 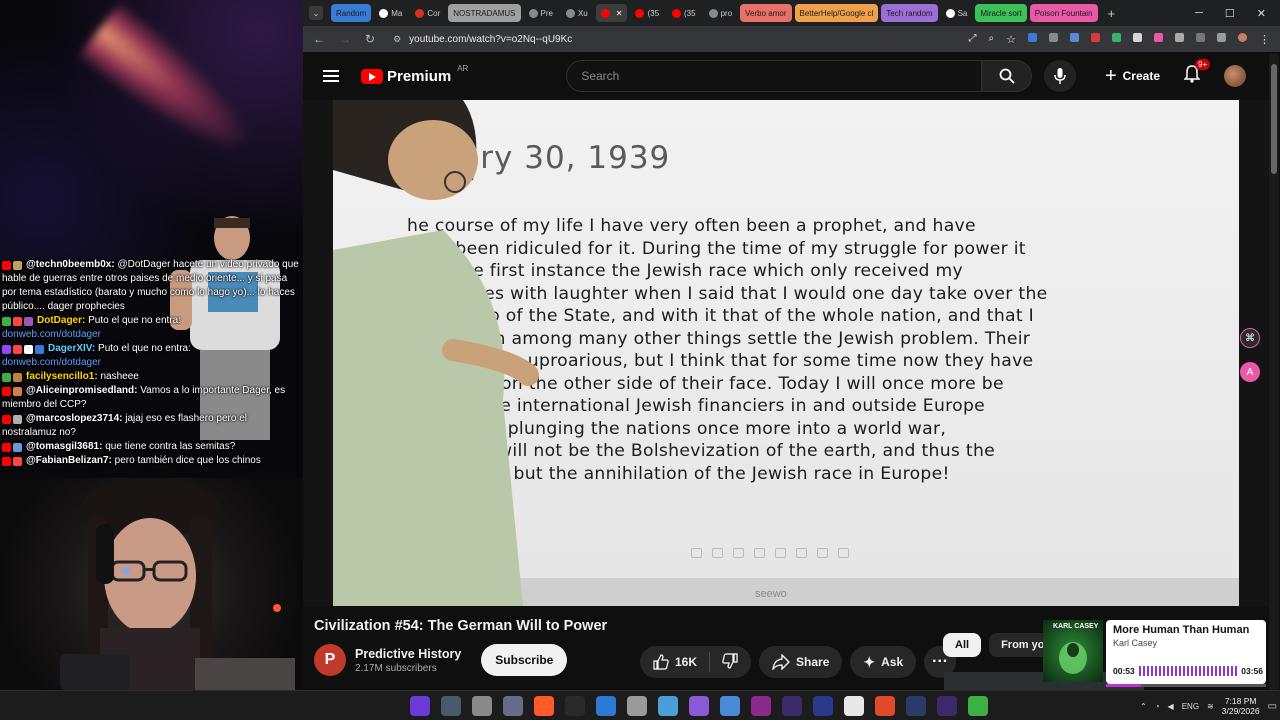 I want to click on hamburger-menu-icon, so click(x=331, y=76).